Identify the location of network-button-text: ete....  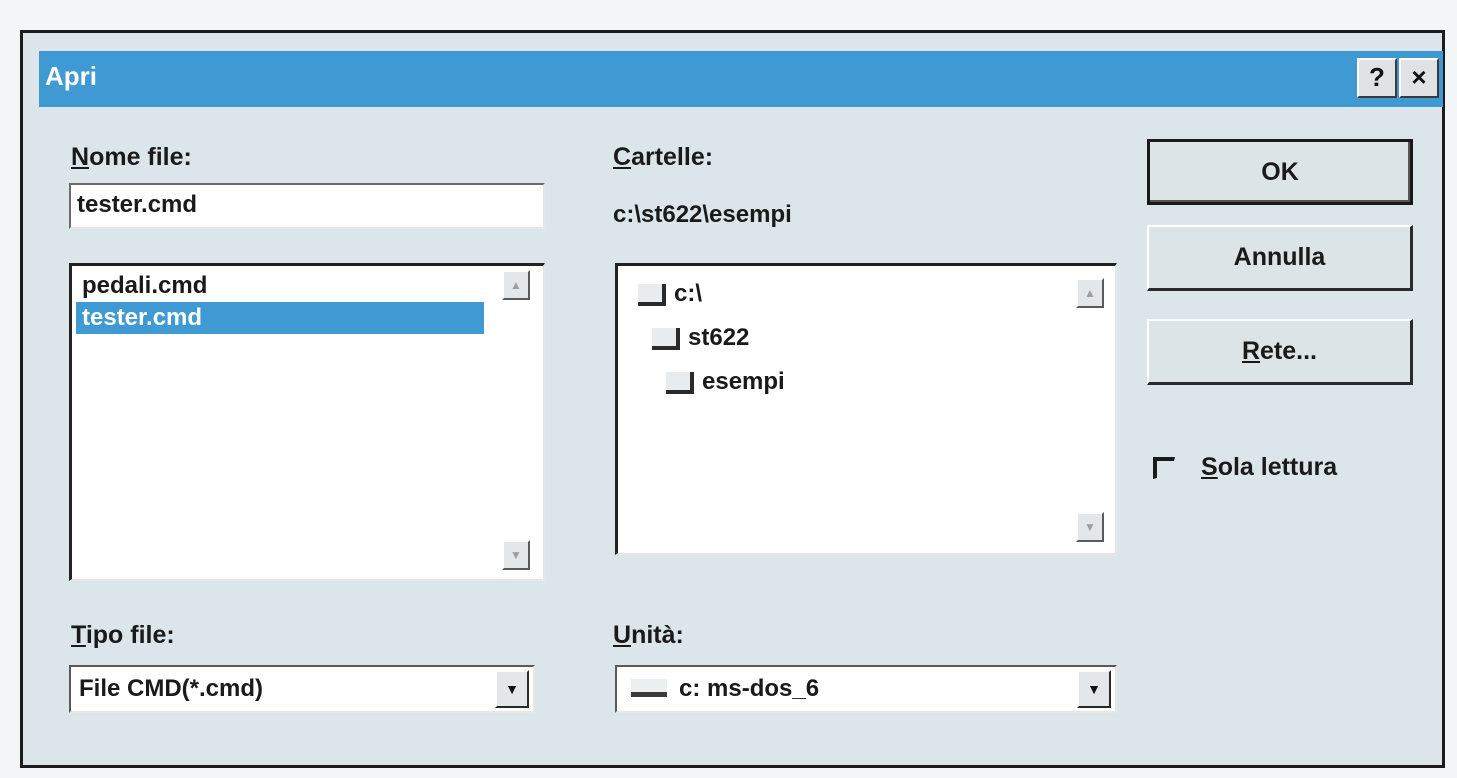
(1289, 351).